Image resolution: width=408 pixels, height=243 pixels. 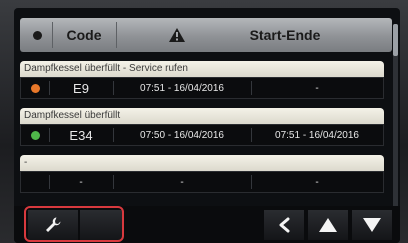 What do you see at coordinates (84, 35) in the screenshot?
I see `code-column-header: Code` at bounding box center [84, 35].